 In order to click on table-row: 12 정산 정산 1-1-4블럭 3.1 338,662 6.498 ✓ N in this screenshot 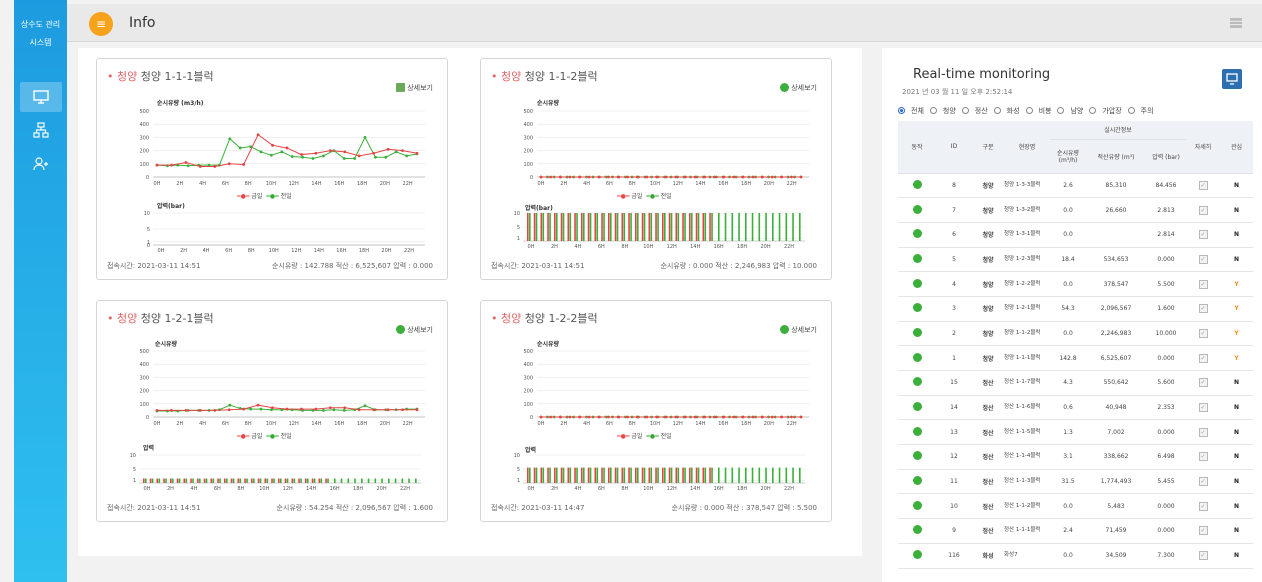, I will do `click(1075, 457)`.